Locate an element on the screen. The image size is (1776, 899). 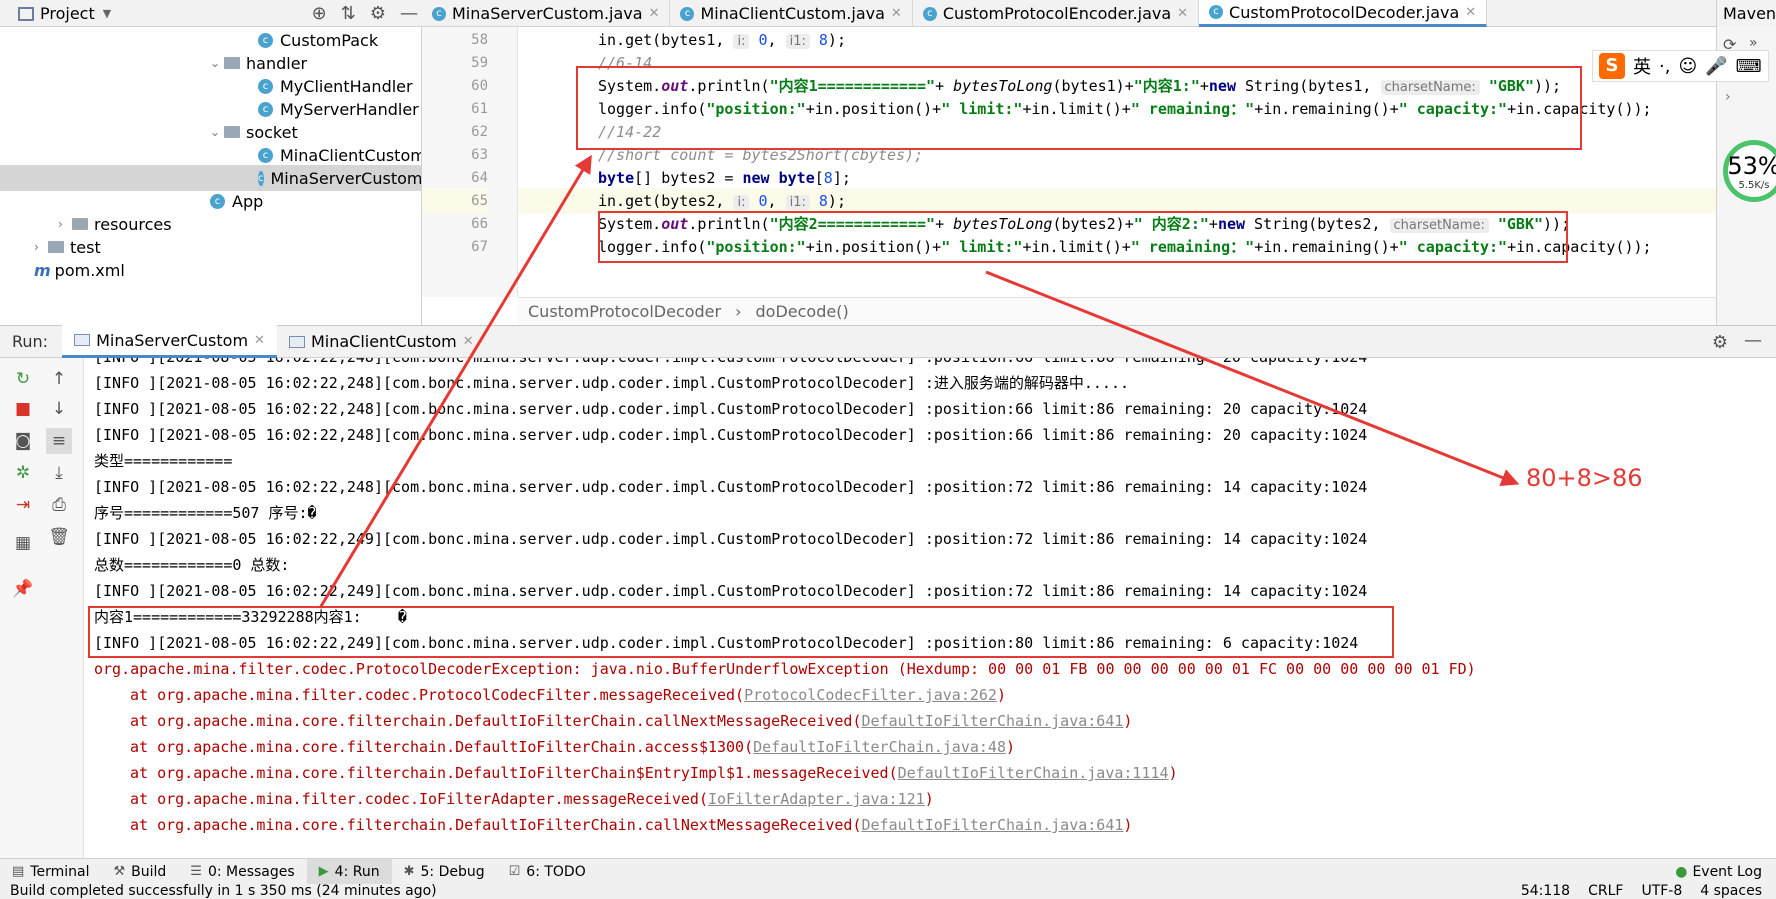
cpu-ring: 53% 5.5K/s is located at coordinates (1749, 171).